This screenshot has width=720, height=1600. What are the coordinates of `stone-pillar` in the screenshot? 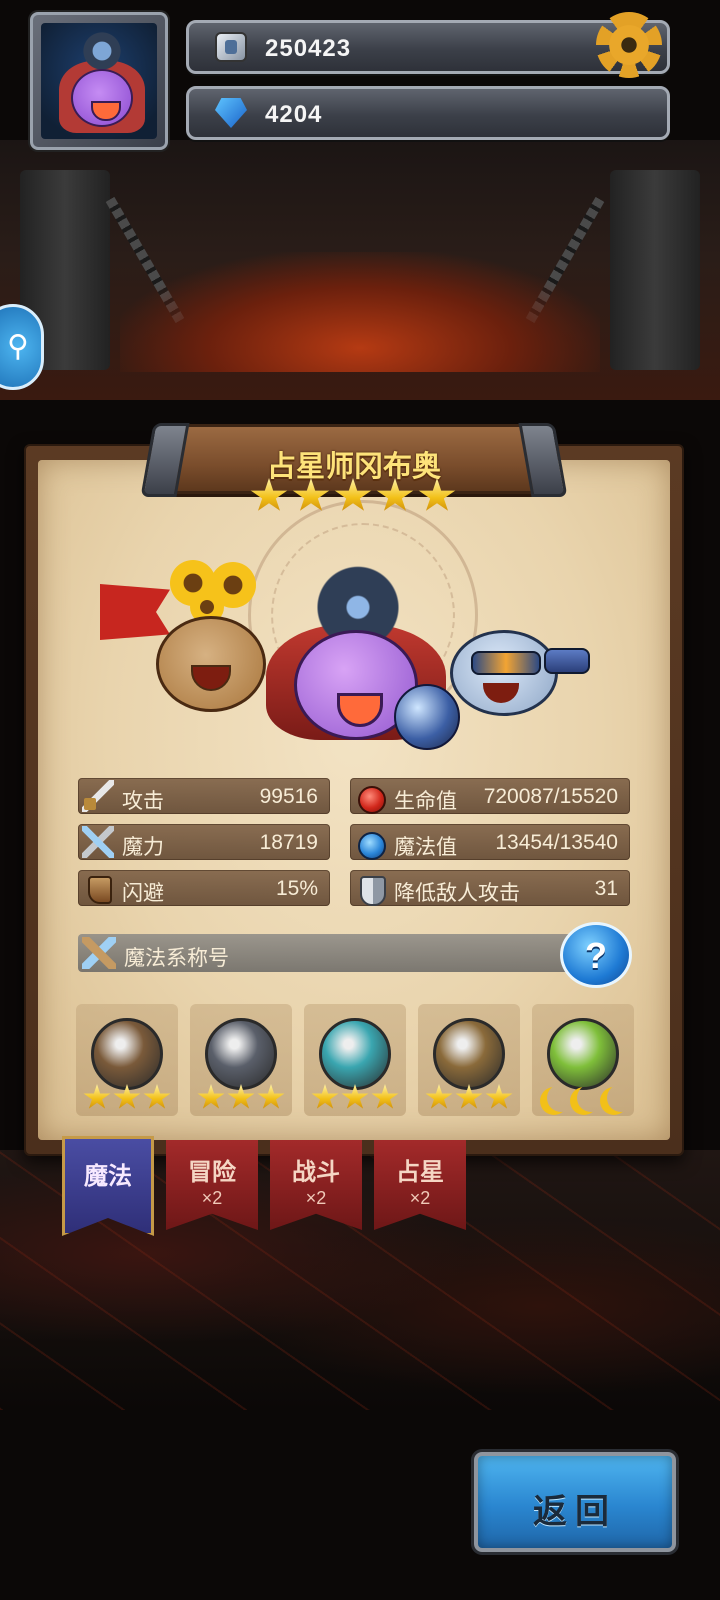 It's located at (655, 270).